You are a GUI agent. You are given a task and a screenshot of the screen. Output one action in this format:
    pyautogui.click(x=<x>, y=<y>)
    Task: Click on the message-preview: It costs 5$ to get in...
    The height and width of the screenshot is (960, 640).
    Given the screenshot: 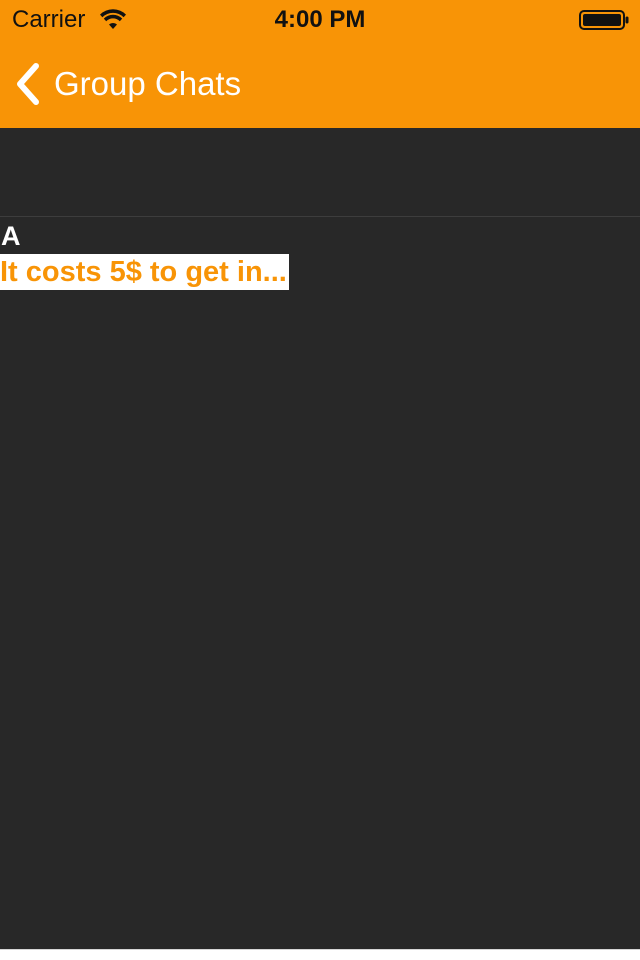 What is the action you would take?
    pyautogui.click(x=144, y=272)
    